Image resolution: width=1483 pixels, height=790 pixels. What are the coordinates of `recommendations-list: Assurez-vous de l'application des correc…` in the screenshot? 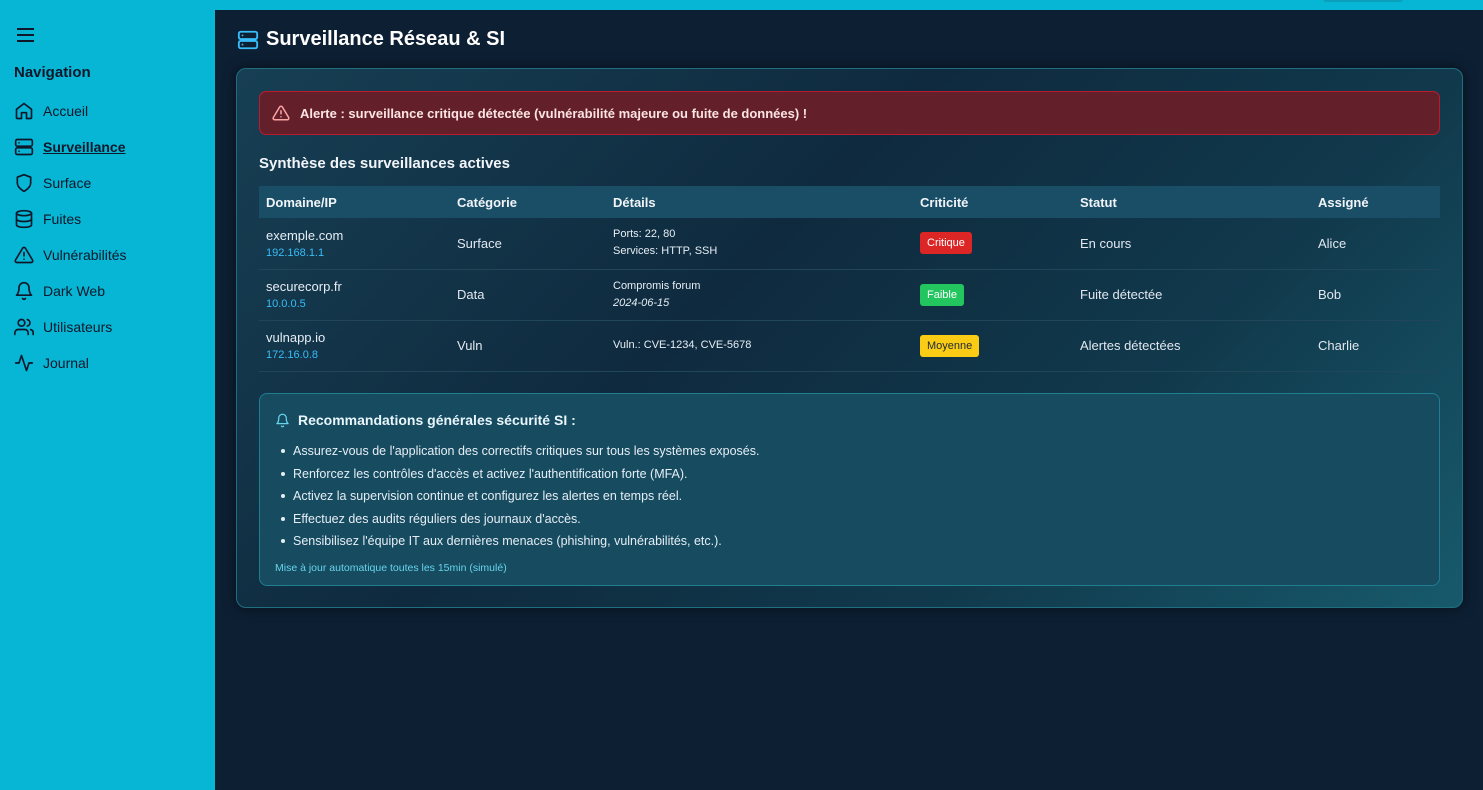 It's located at (849, 496).